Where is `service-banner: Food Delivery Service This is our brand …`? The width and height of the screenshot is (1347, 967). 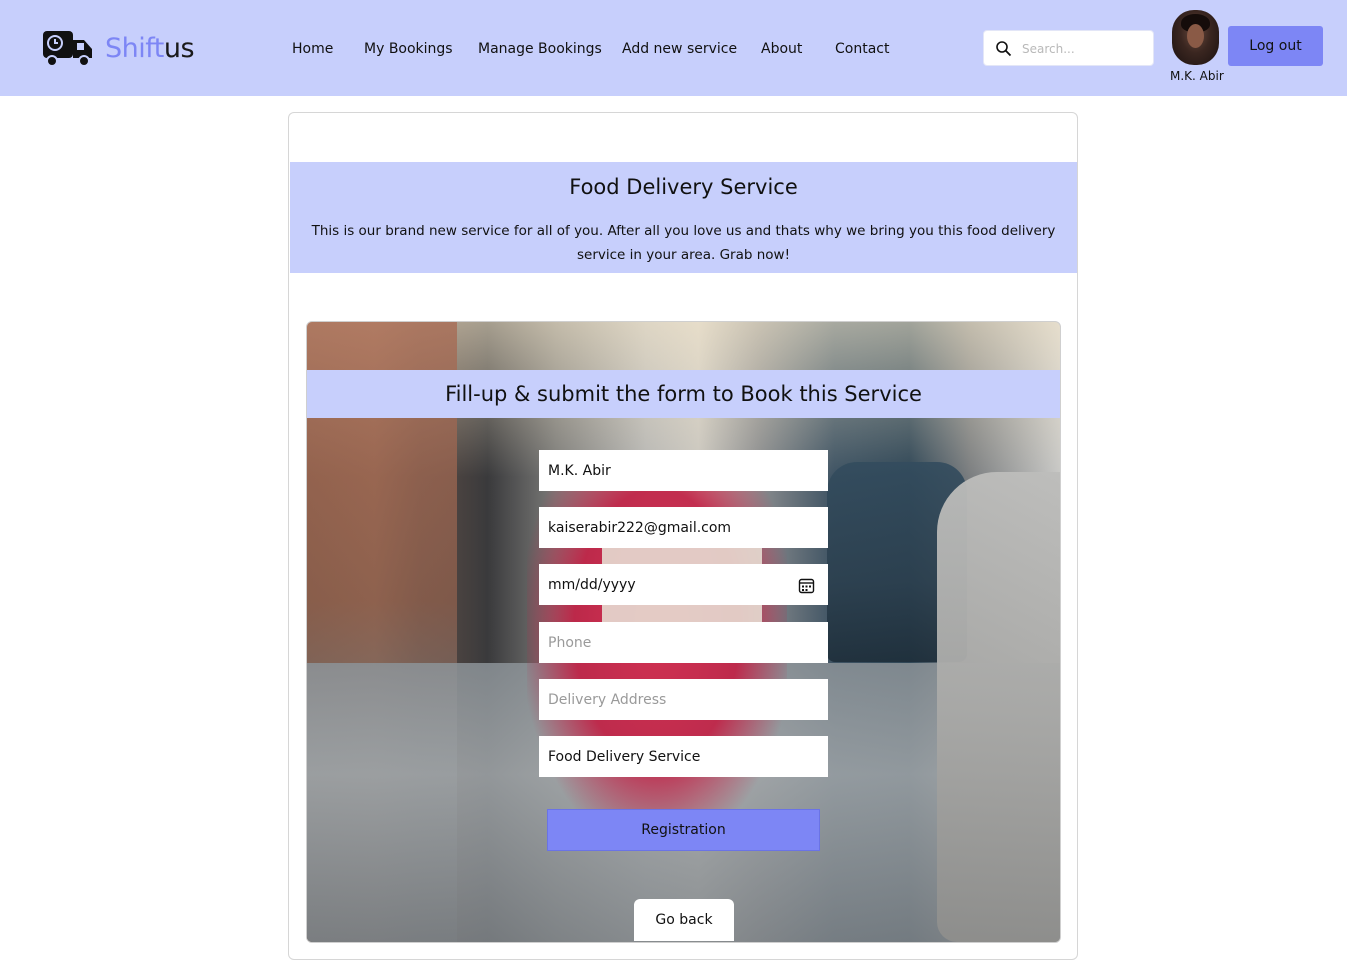 service-banner: Food Delivery Service This is our brand … is located at coordinates (683, 217).